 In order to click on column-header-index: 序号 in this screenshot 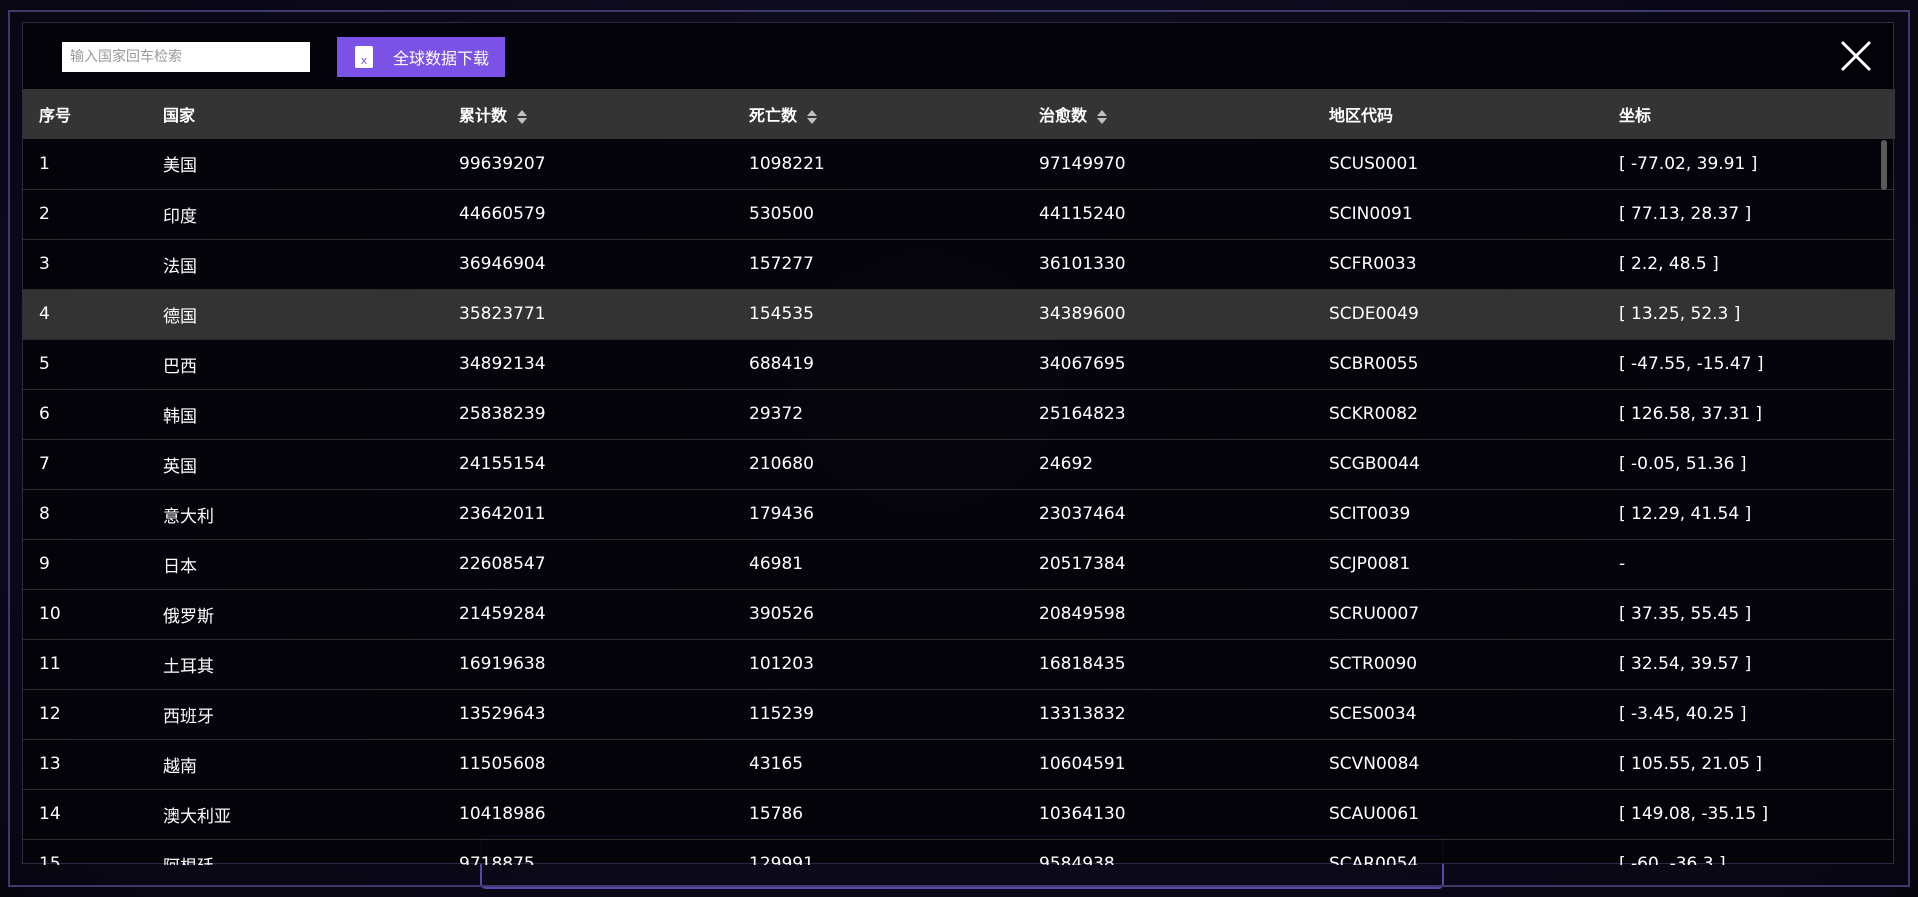, I will do `click(55, 115)`.